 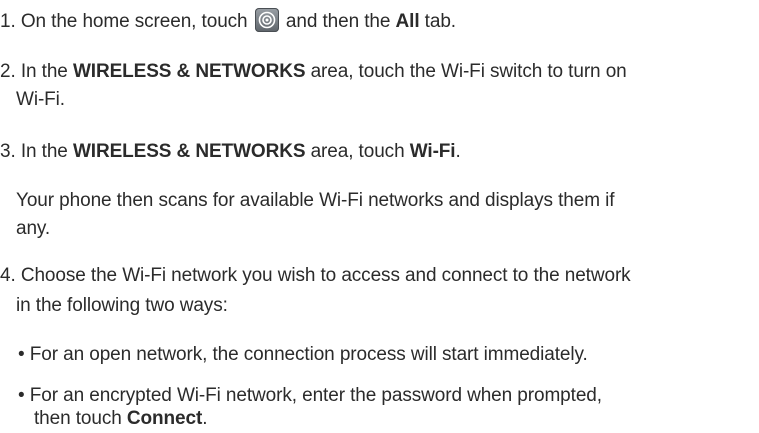 I want to click on step-2-number: 2., so click(x=8, y=71).